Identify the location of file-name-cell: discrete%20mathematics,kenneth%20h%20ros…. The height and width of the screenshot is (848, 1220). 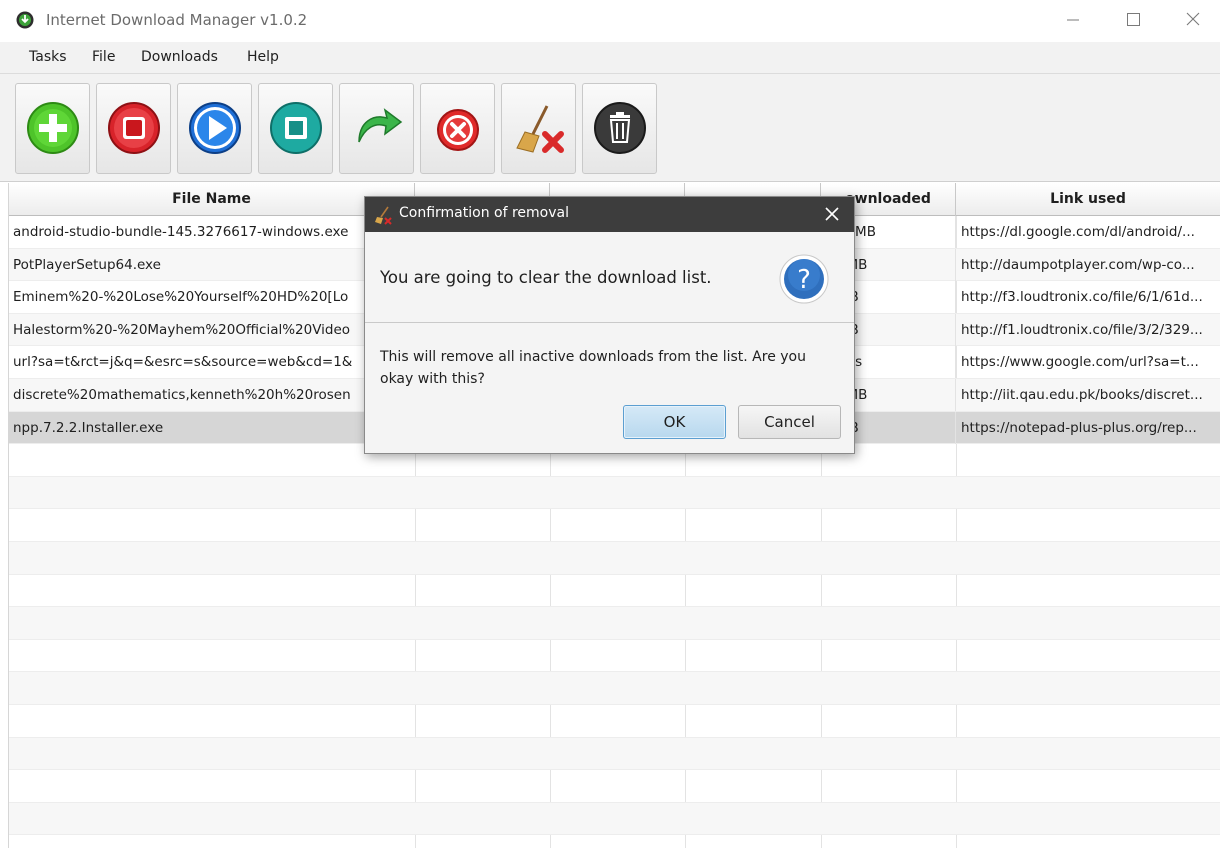
(212, 395).